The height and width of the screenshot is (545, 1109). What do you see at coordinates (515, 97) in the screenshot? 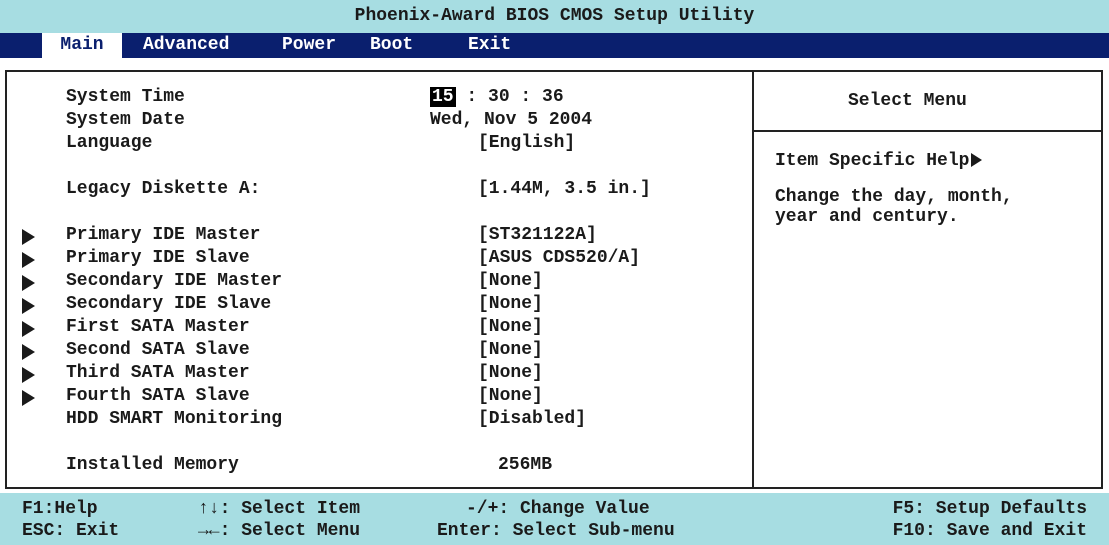
I see `time-rest: : 30 : 36` at bounding box center [515, 97].